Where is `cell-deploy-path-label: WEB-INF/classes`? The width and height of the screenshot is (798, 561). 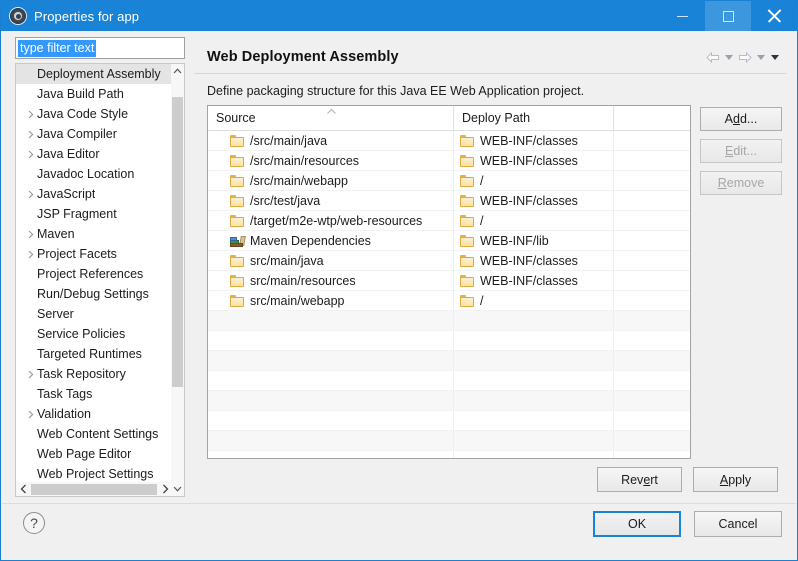
cell-deploy-path-label: WEB-INF/classes is located at coordinates (529, 140).